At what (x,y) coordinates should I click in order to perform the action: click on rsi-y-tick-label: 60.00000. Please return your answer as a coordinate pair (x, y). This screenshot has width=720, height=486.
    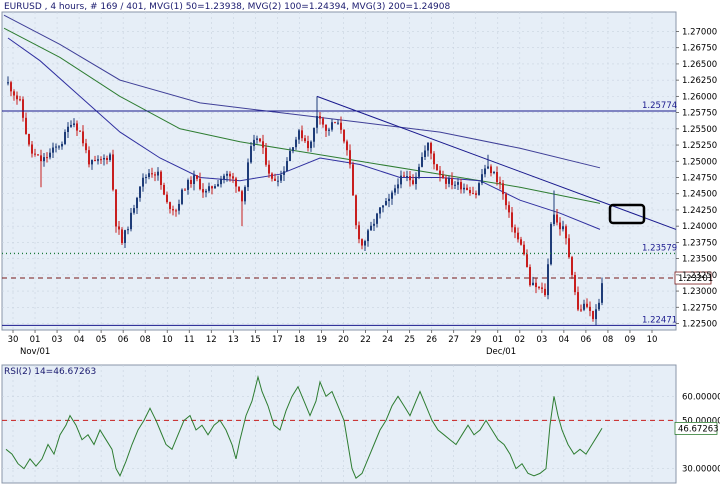
    Looking at the image, I should click on (701, 397).